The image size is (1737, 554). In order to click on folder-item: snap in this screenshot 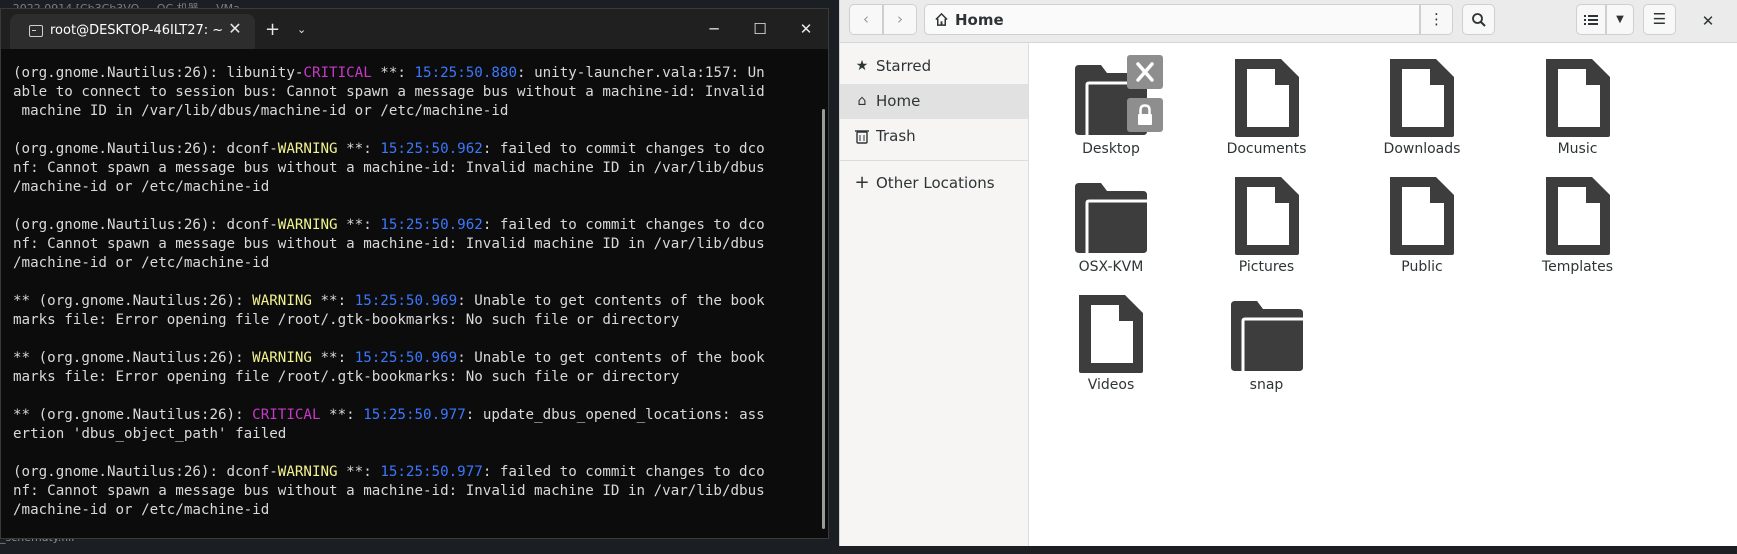, I will do `click(1267, 337)`.